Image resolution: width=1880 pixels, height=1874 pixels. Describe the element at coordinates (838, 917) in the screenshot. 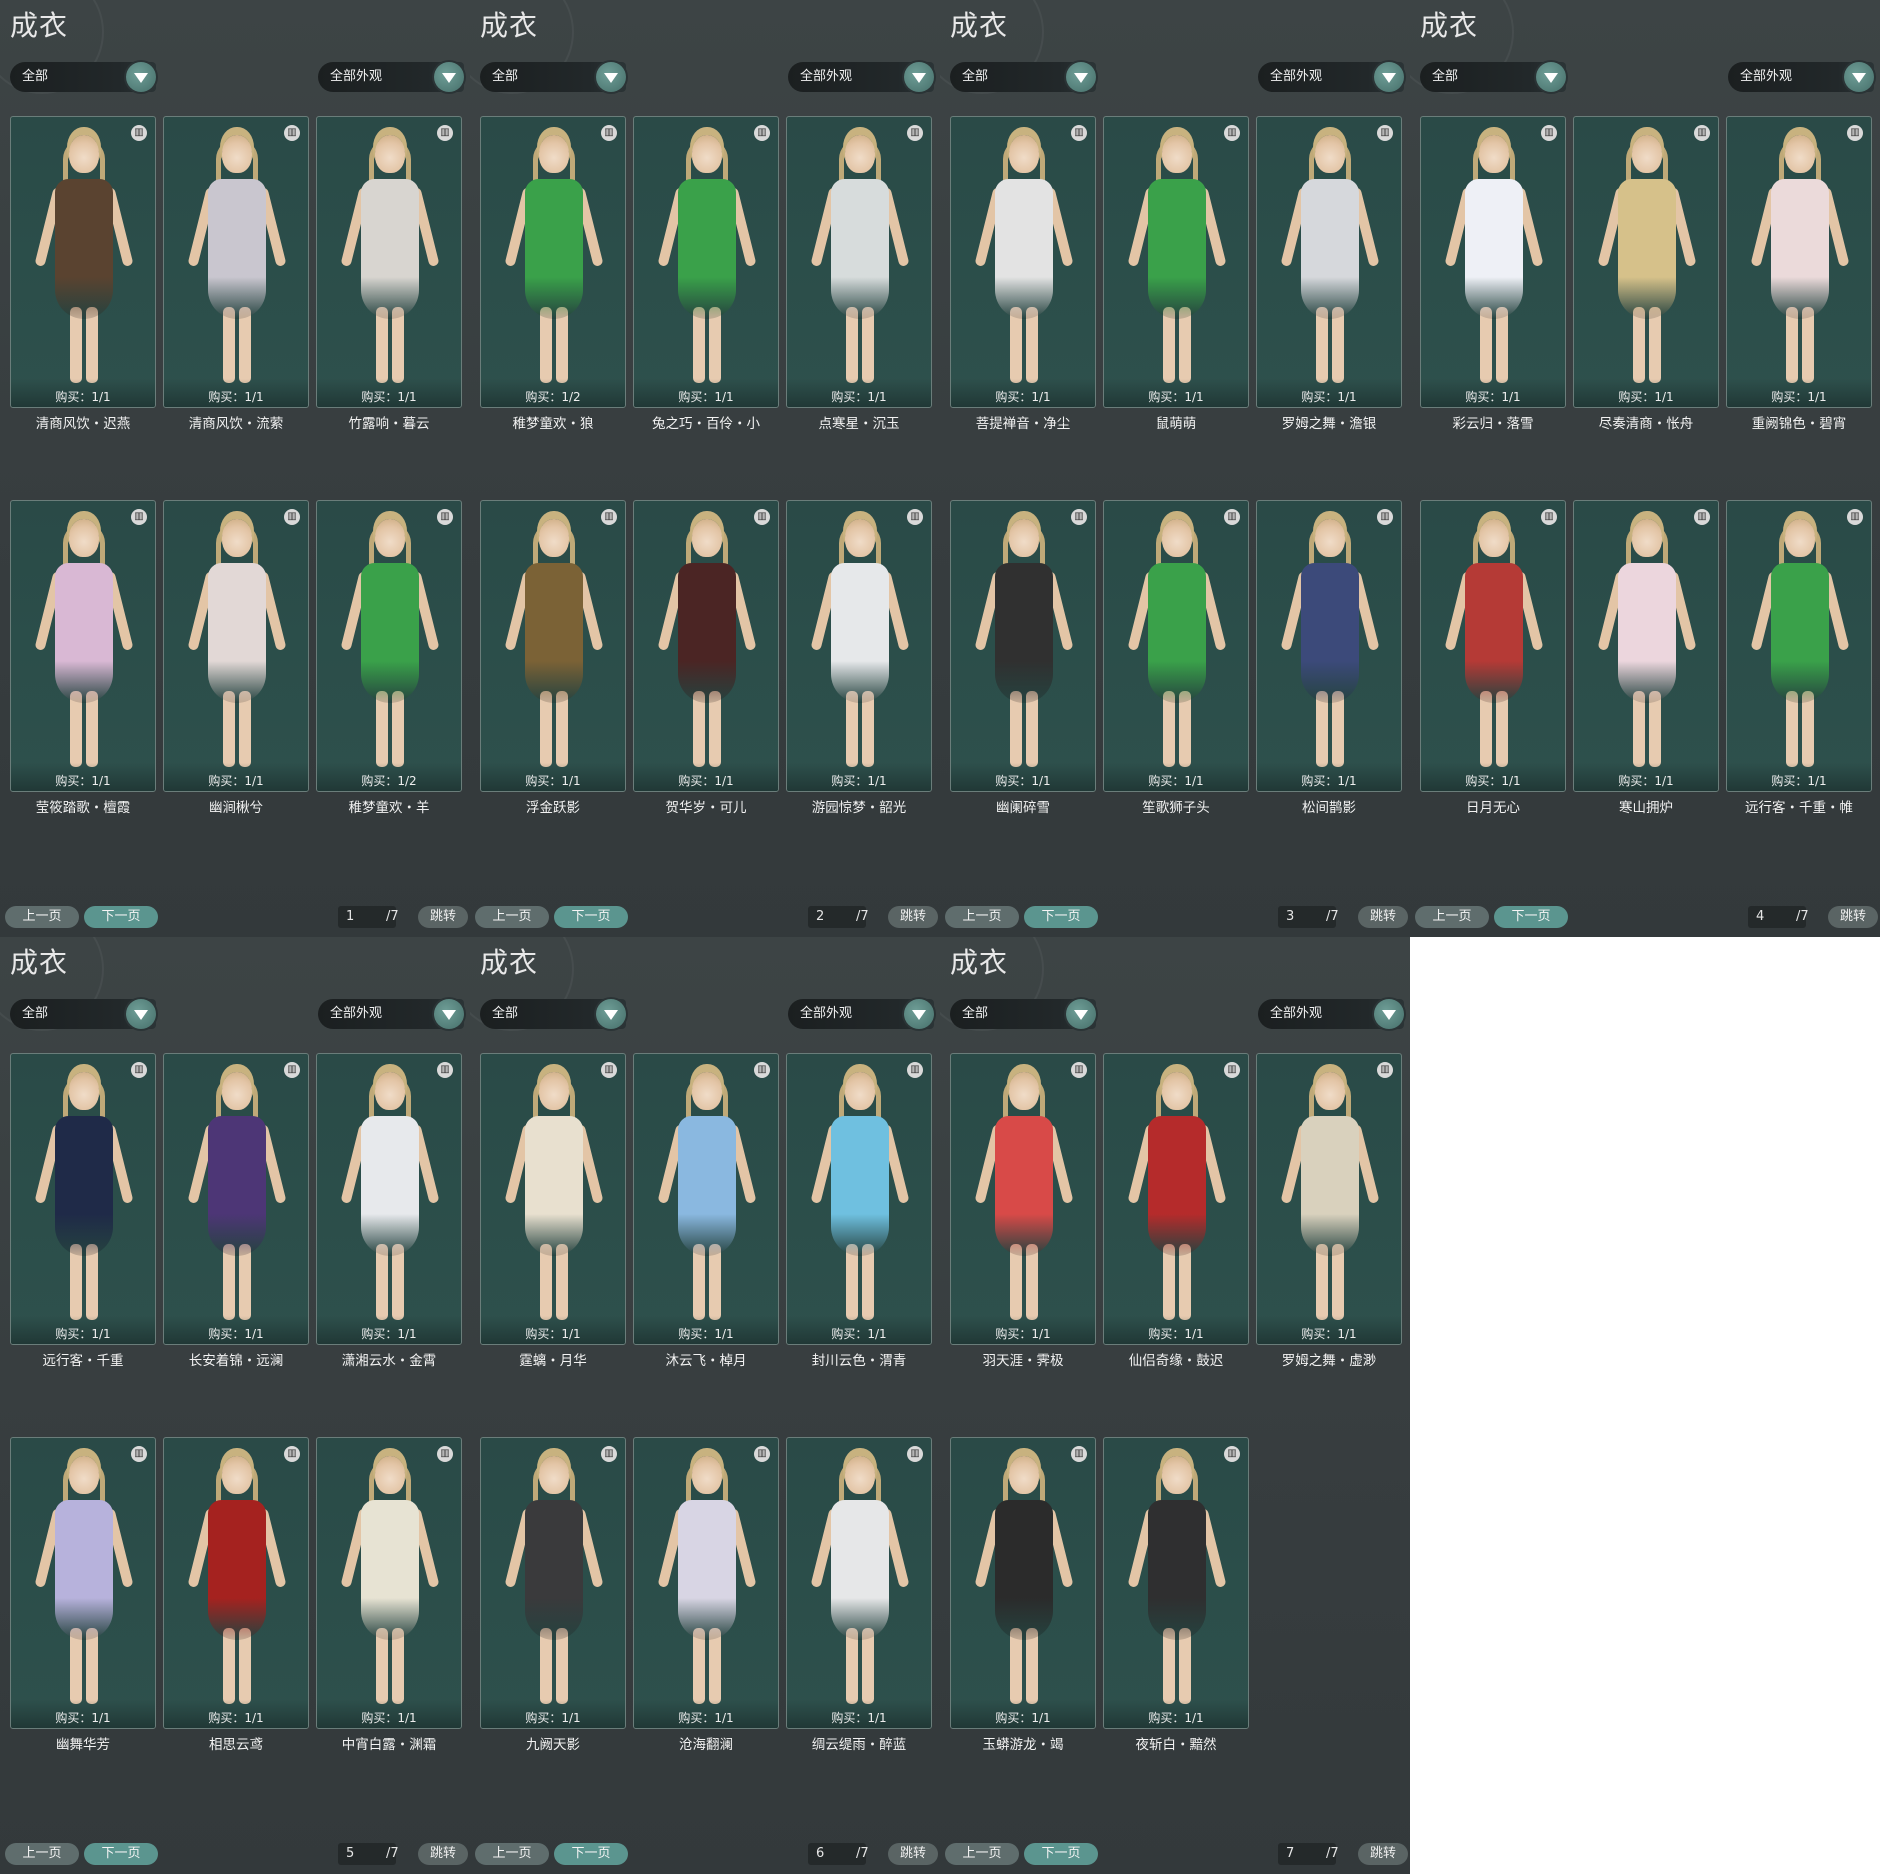

I see `page-number-input: 2/7` at that location.